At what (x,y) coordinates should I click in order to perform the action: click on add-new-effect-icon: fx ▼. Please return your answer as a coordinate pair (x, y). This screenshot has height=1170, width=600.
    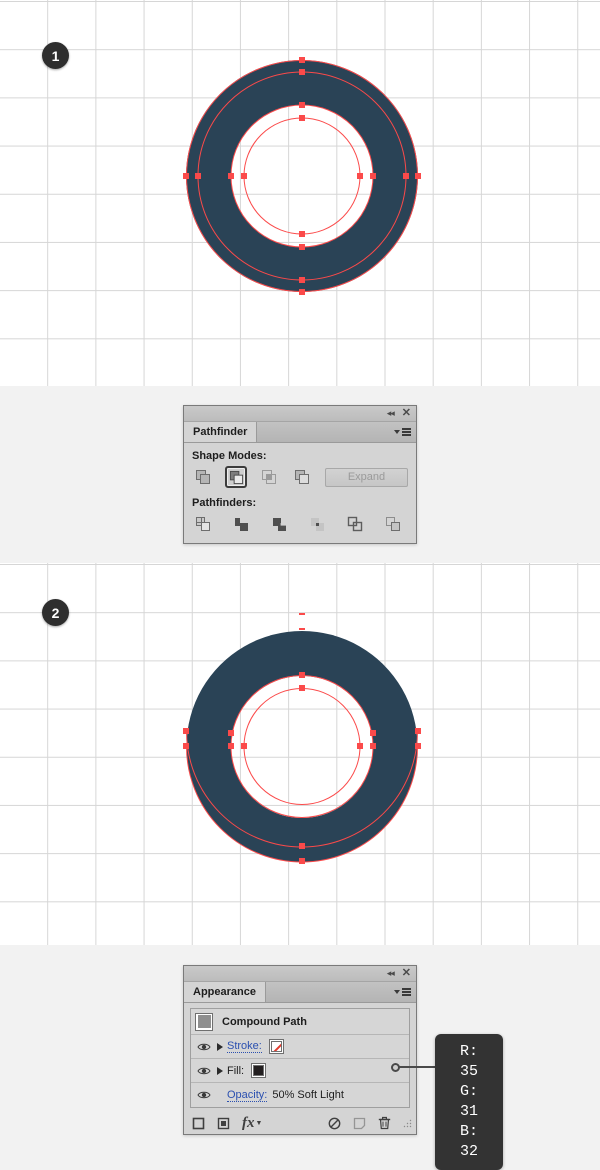
    Looking at the image, I should click on (252, 1123).